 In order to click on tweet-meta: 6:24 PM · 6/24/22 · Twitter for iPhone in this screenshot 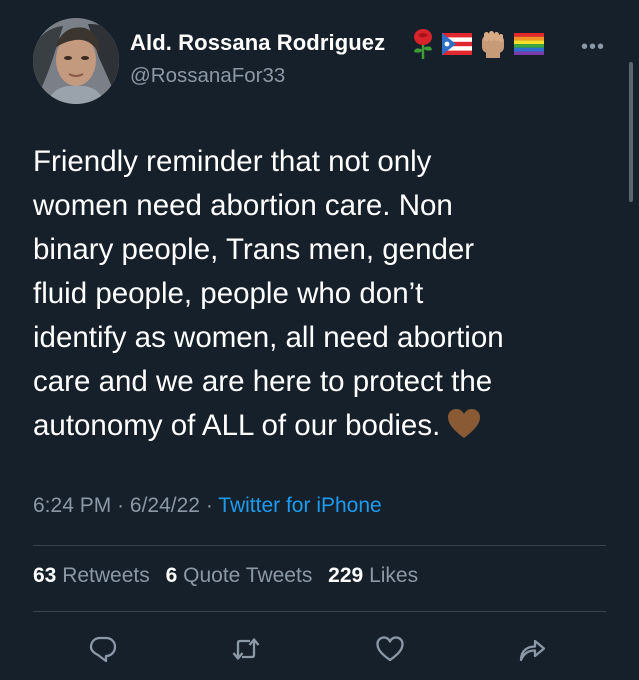, I will do `click(207, 506)`.